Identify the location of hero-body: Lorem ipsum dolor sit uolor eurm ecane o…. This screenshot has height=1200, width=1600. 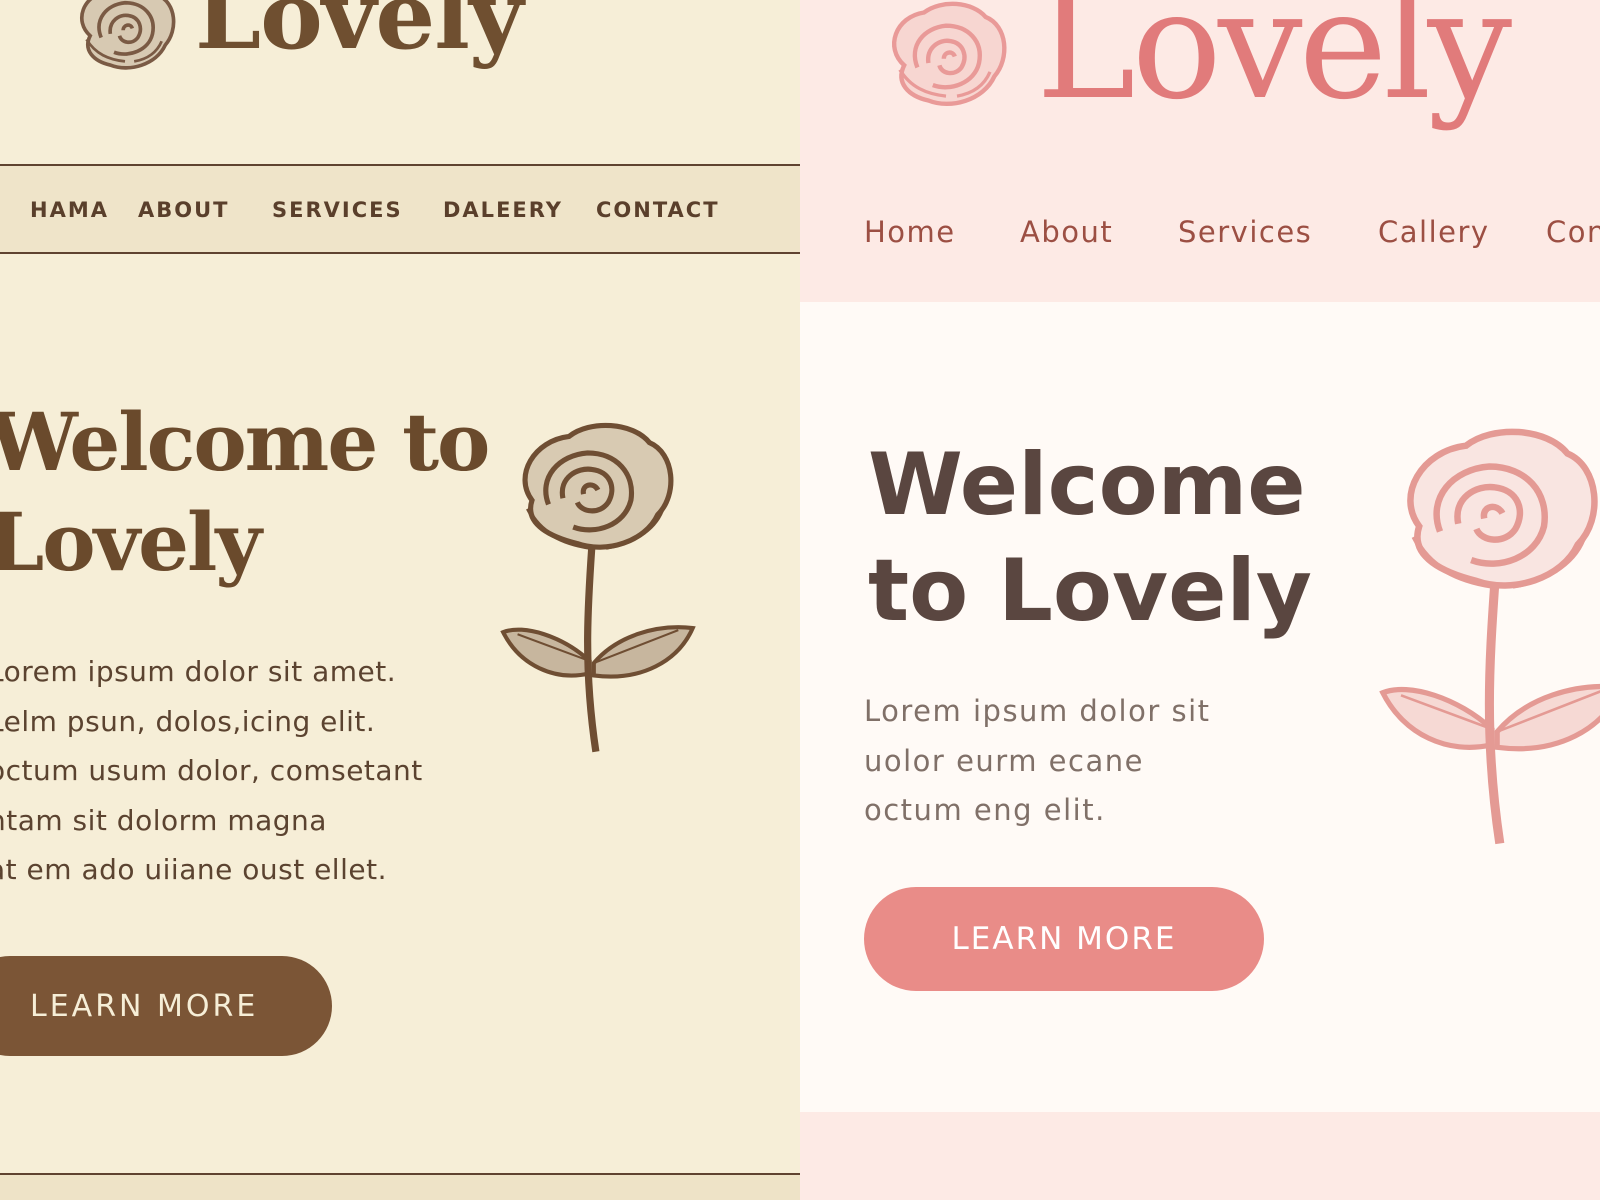
(1037, 761).